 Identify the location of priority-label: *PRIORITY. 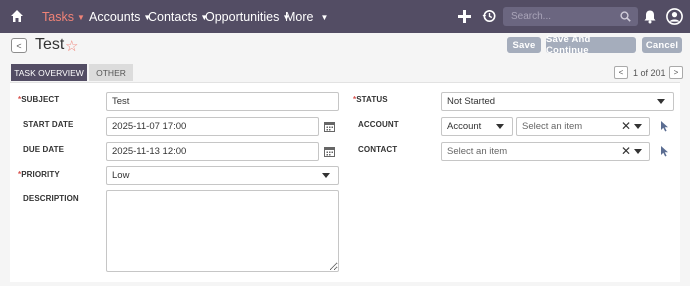
(39, 174).